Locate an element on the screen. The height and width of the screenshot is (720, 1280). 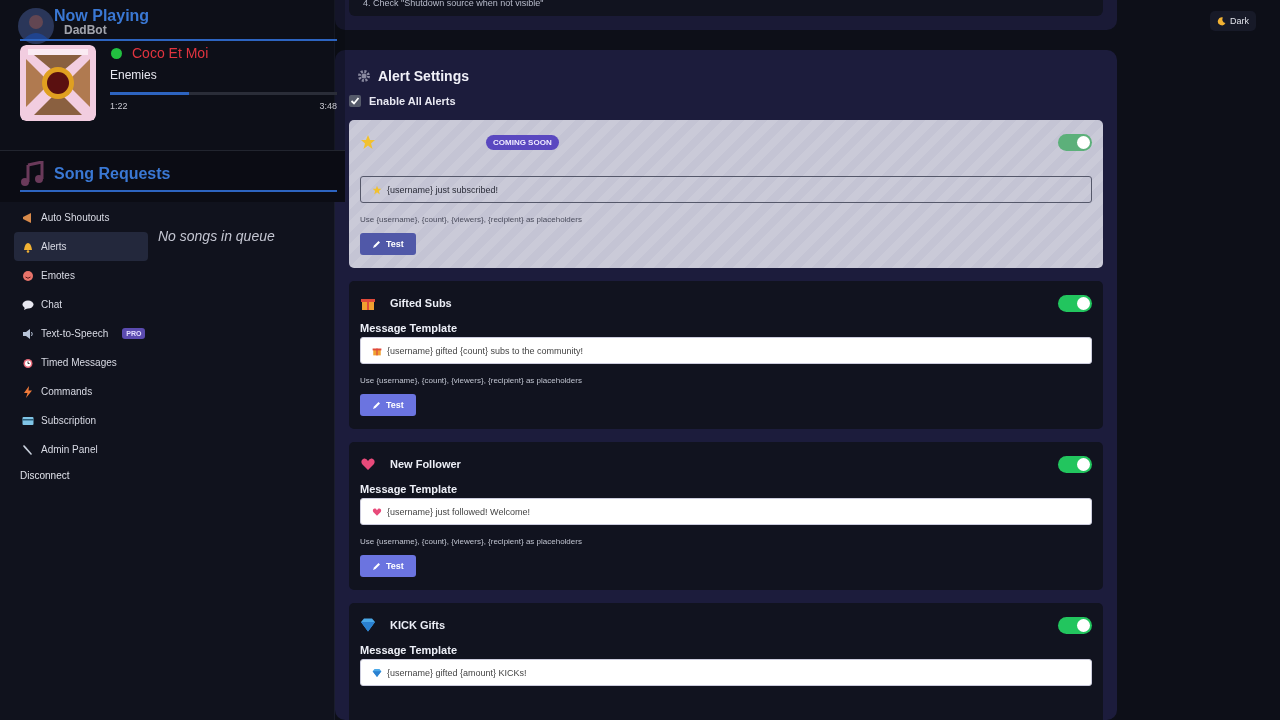
overlay-title: Song Requests is located at coordinates (112, 174).